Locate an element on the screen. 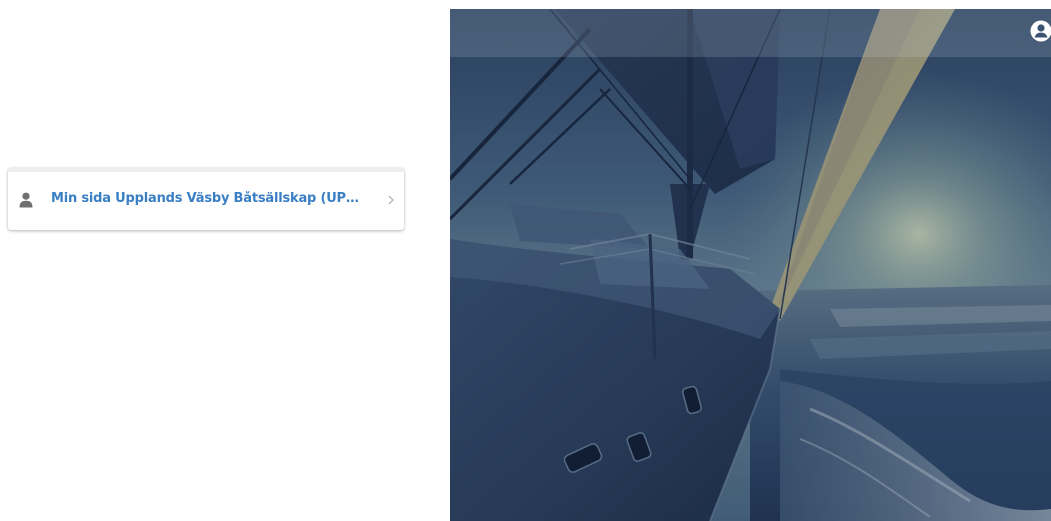  header-bar is located at coordinates (750, 33).